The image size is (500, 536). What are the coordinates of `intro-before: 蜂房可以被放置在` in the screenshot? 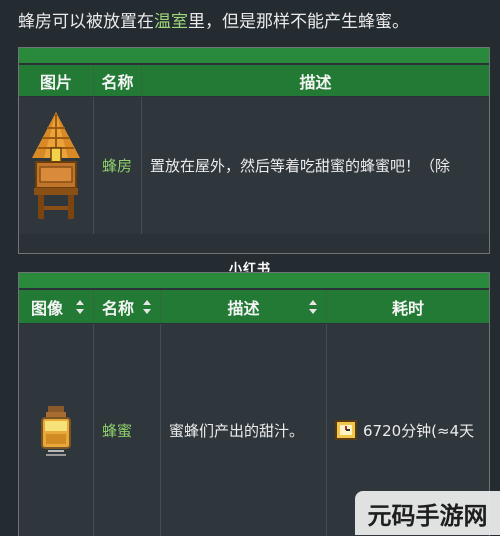 It's located at (86, 22).